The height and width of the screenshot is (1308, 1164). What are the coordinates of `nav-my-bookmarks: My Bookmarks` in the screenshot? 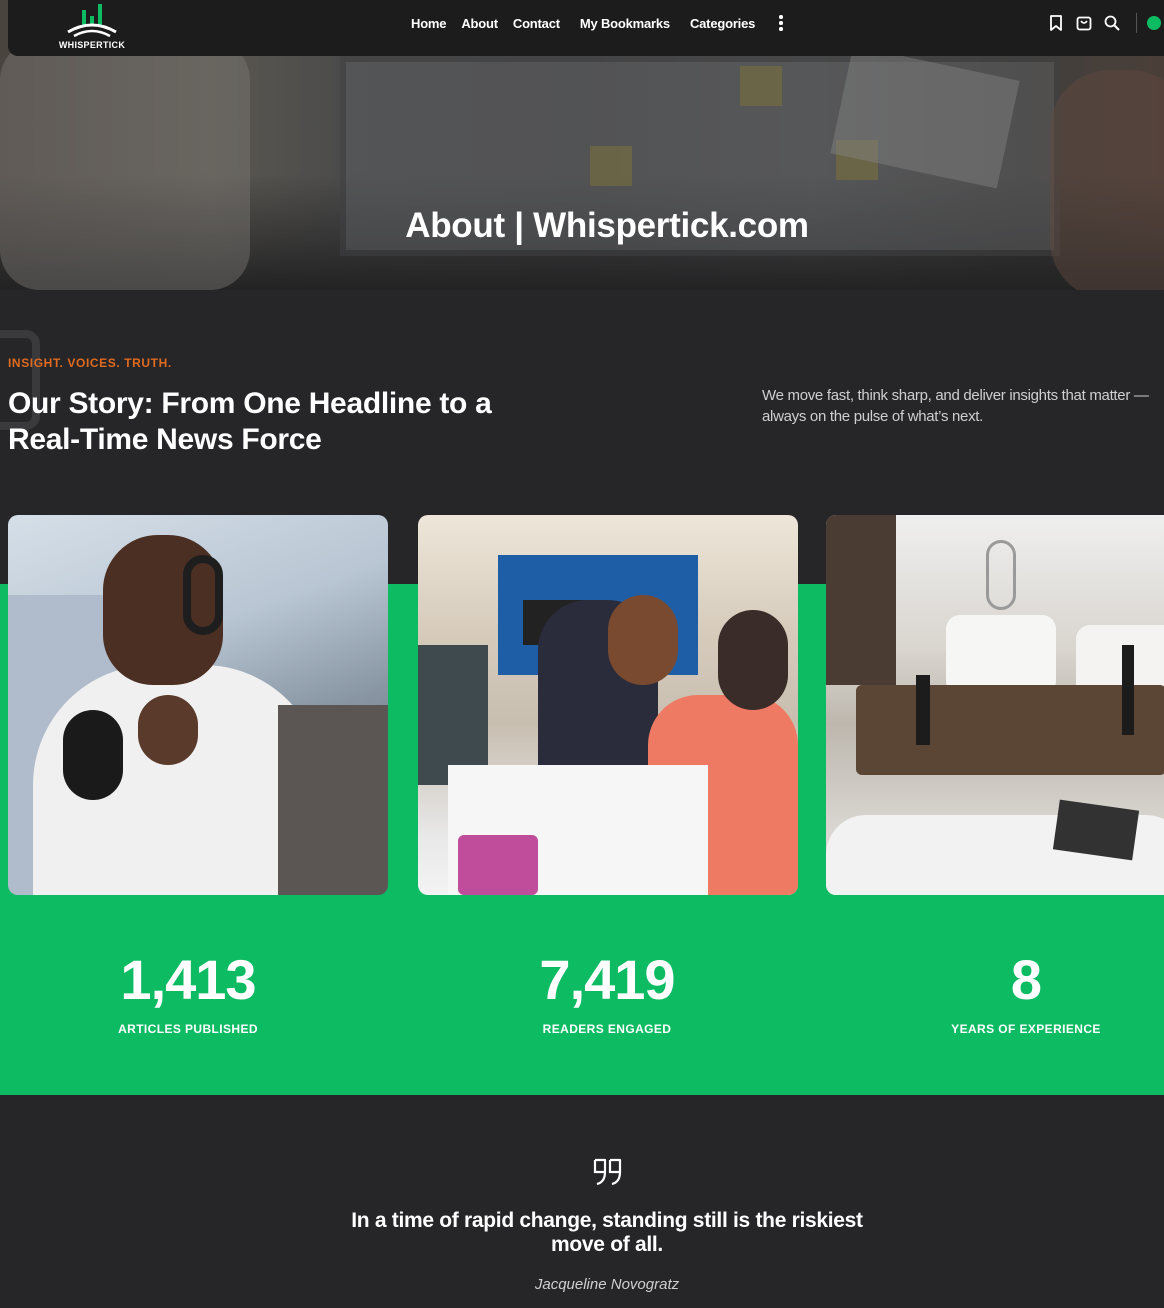 It's located at (625, 23).